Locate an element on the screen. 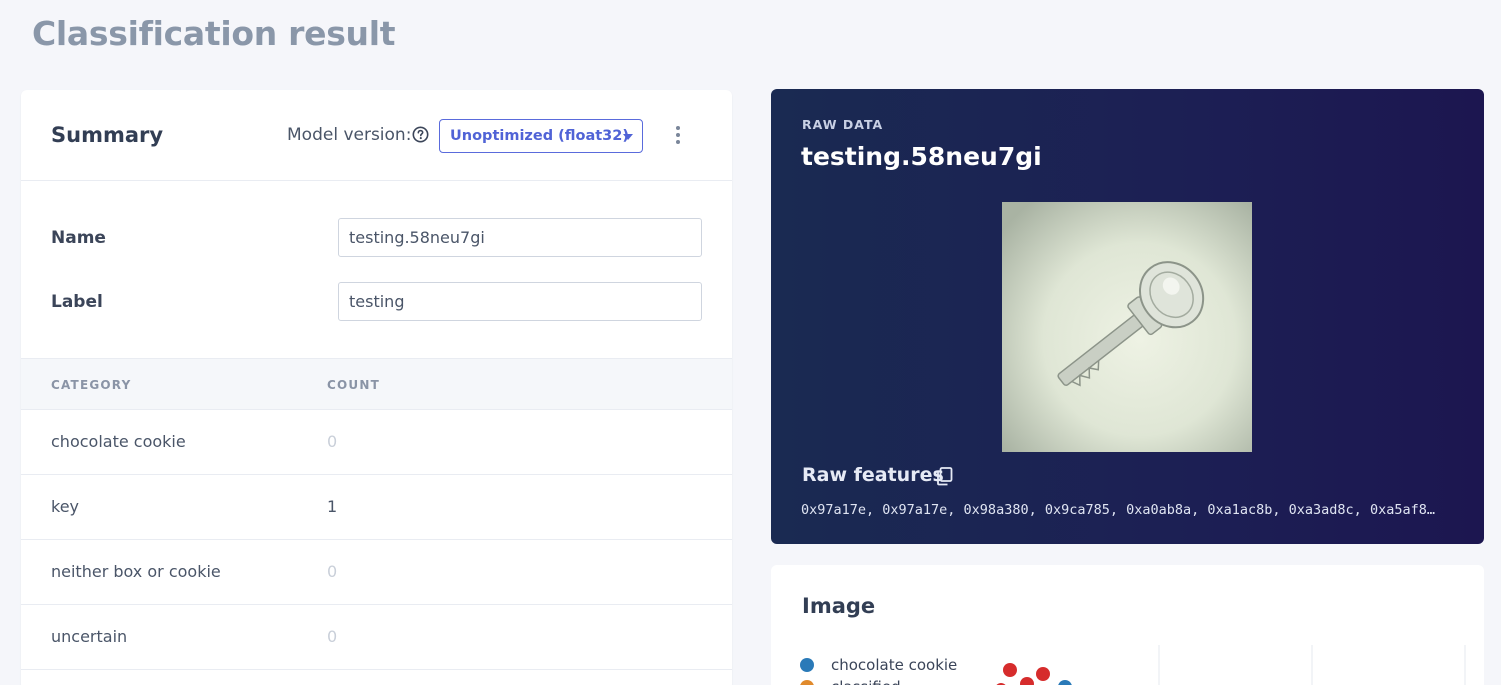 Image resolution: width=1501 pixels, height=685 pixels. model-version-value: Unoptimized (float32) is located at coordinates (539, 136).